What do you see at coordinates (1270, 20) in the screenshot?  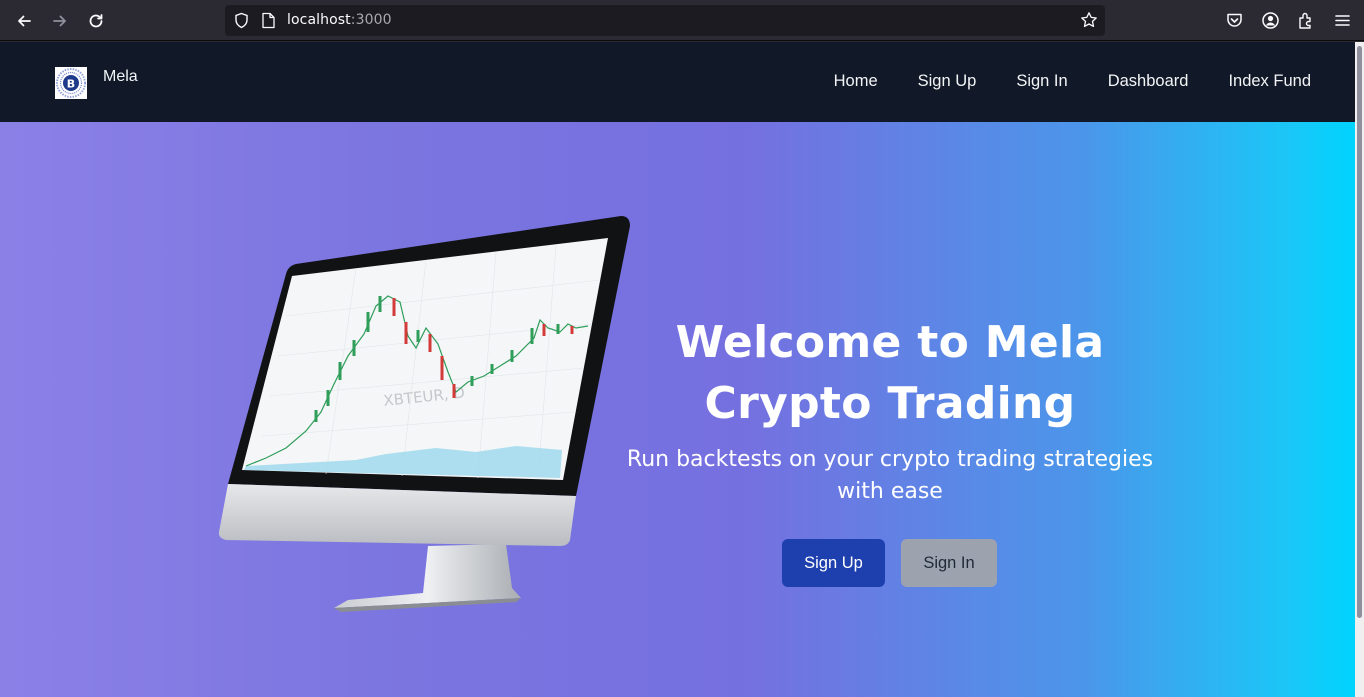 I see `account-icon` at bounding box center [1270, 20].